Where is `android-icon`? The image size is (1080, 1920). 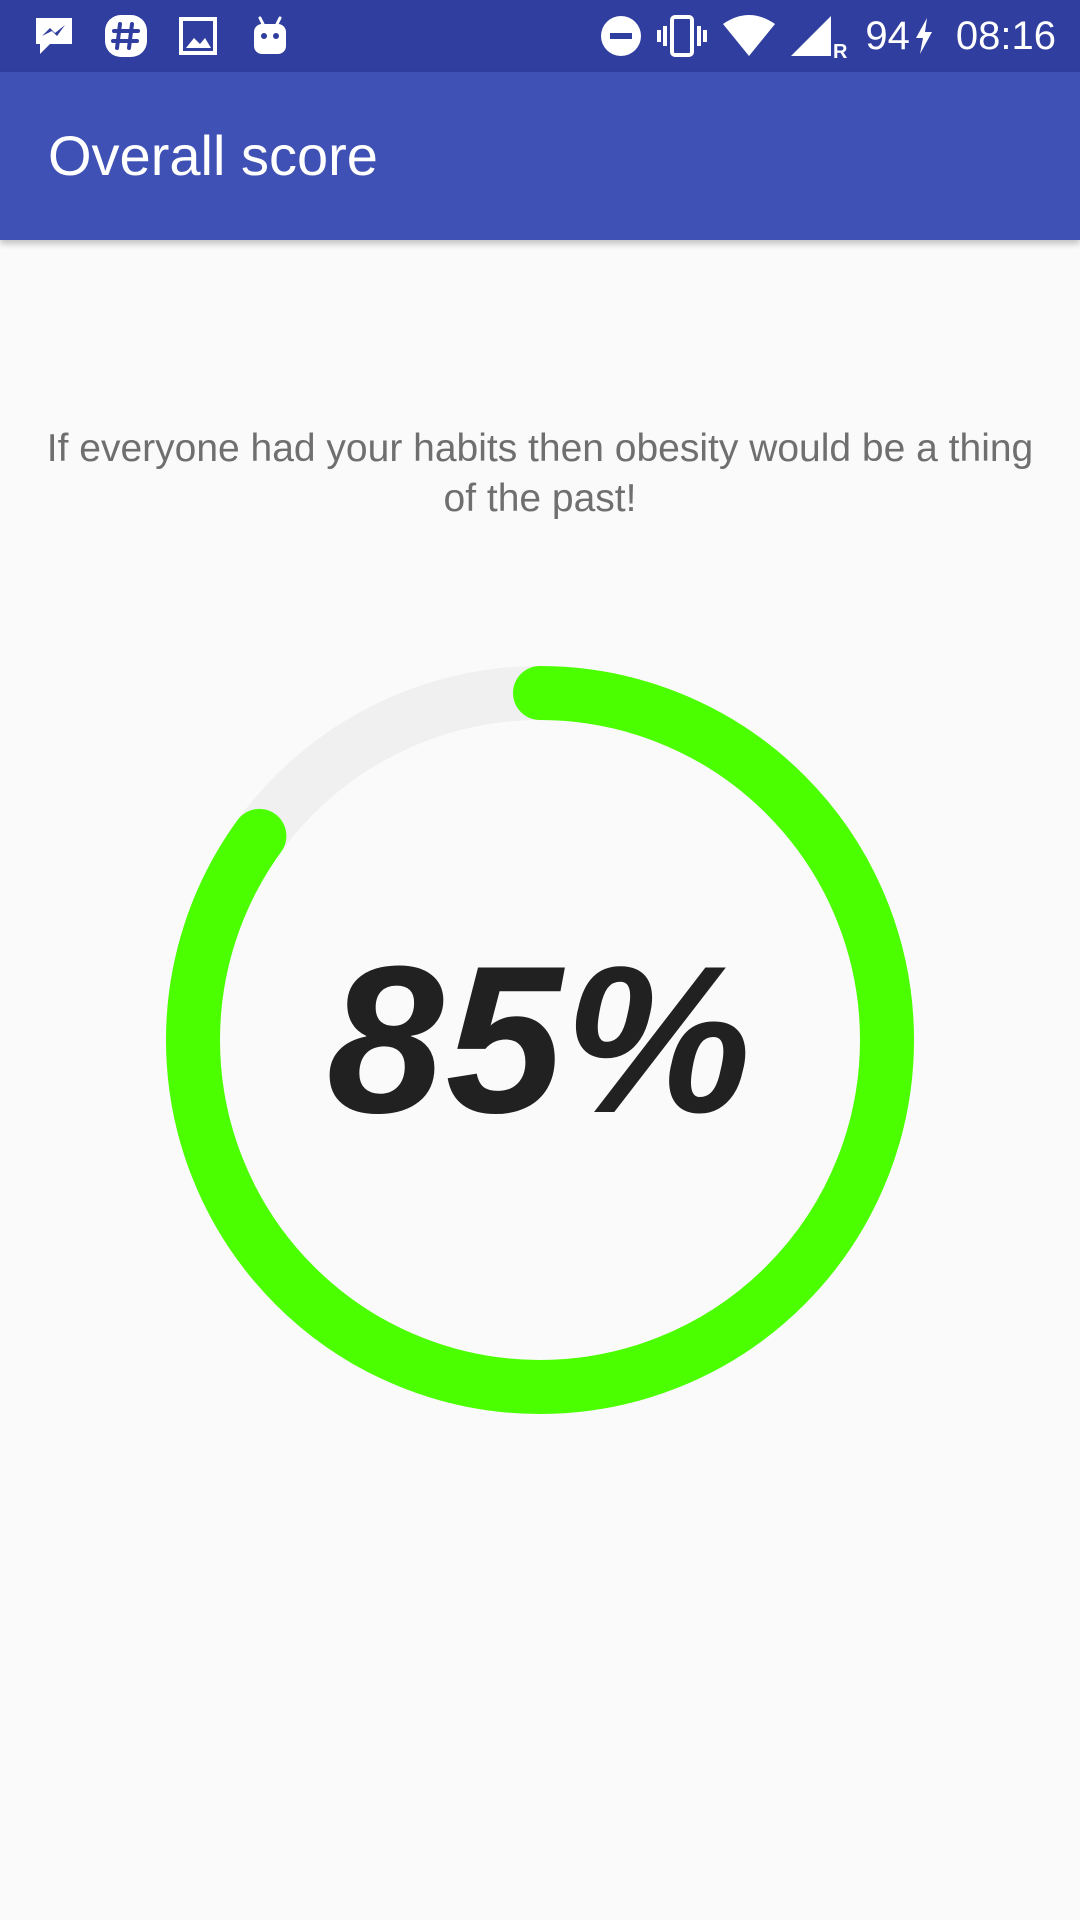
android-icon is located at coordinates (270, 36).